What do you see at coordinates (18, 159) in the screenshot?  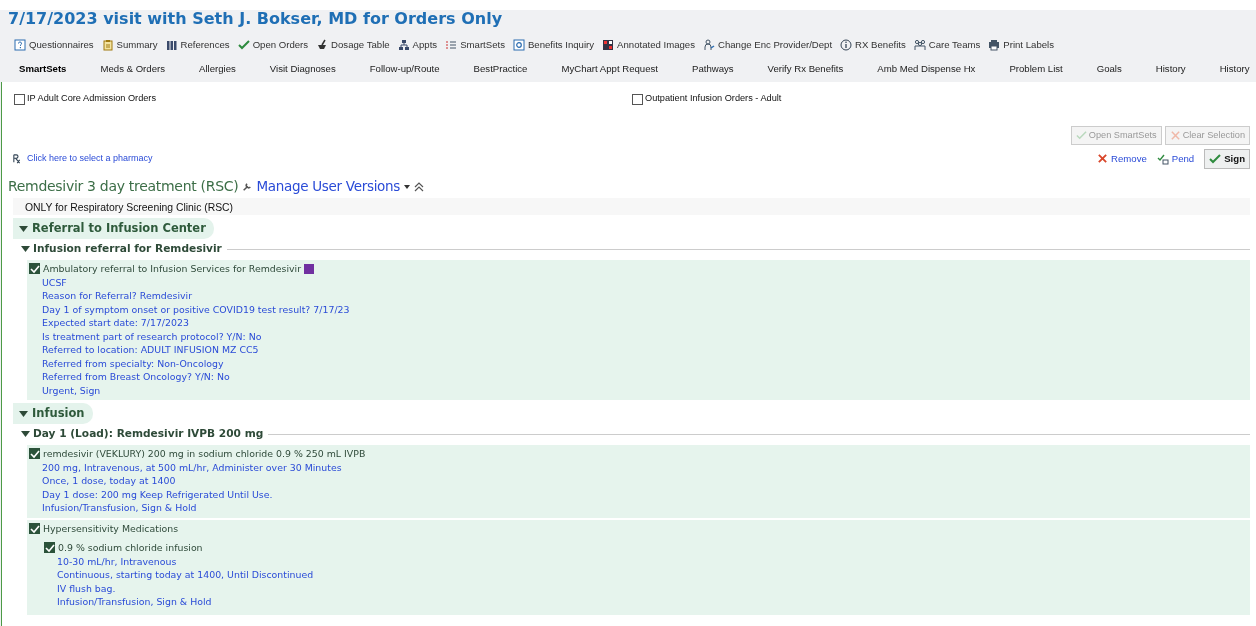 I see `rx-icon` at bounding box center [18, 159].